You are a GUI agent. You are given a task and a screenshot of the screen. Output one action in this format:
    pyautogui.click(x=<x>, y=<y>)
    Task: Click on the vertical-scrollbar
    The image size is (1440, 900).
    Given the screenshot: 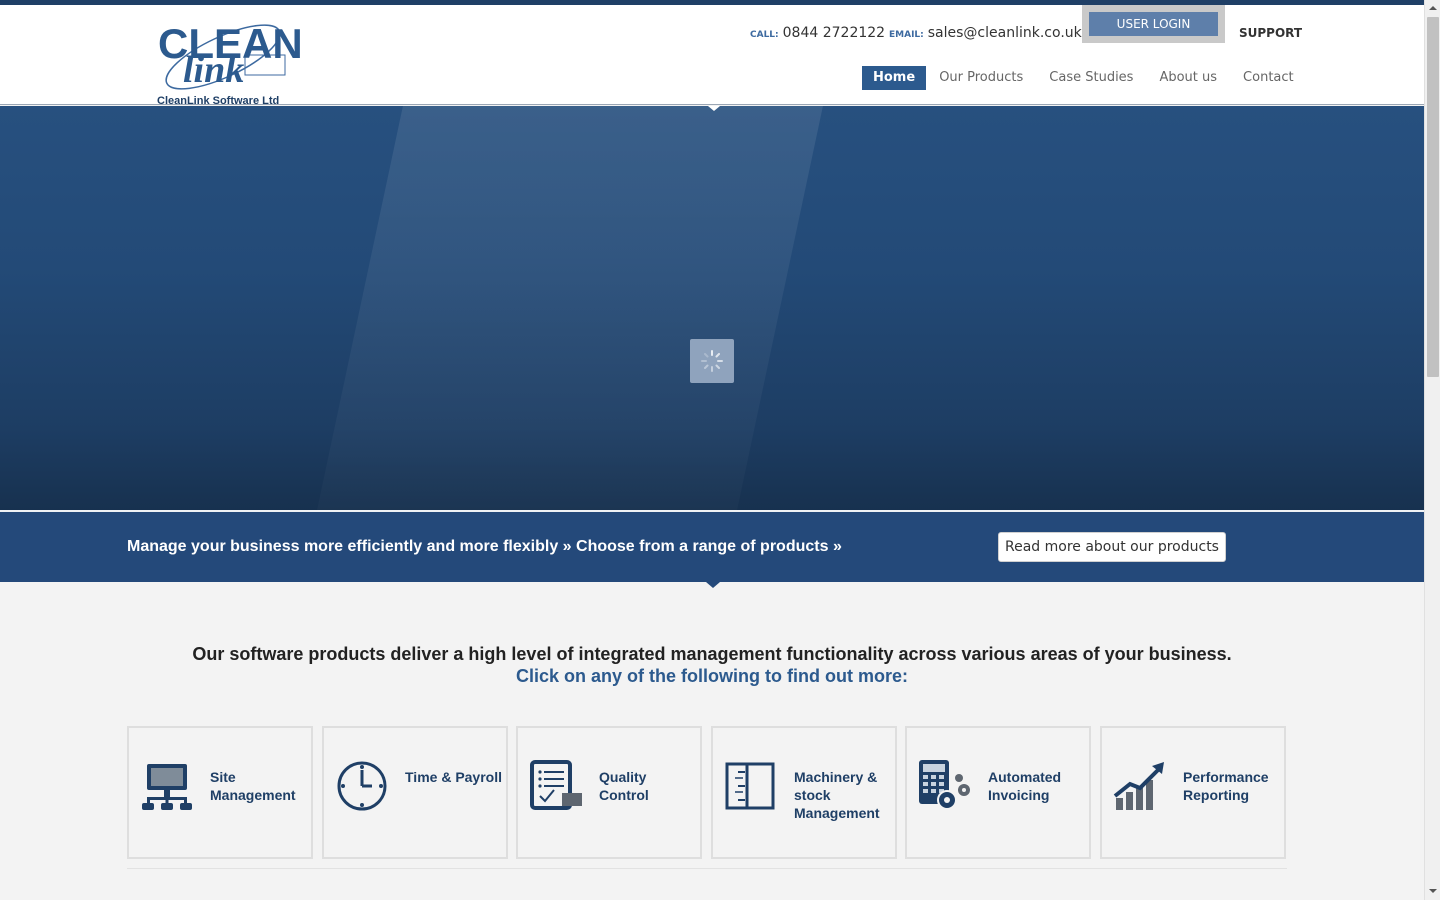 What is the action you would take?
    pyautogui.click(x=1432, y=450)
    